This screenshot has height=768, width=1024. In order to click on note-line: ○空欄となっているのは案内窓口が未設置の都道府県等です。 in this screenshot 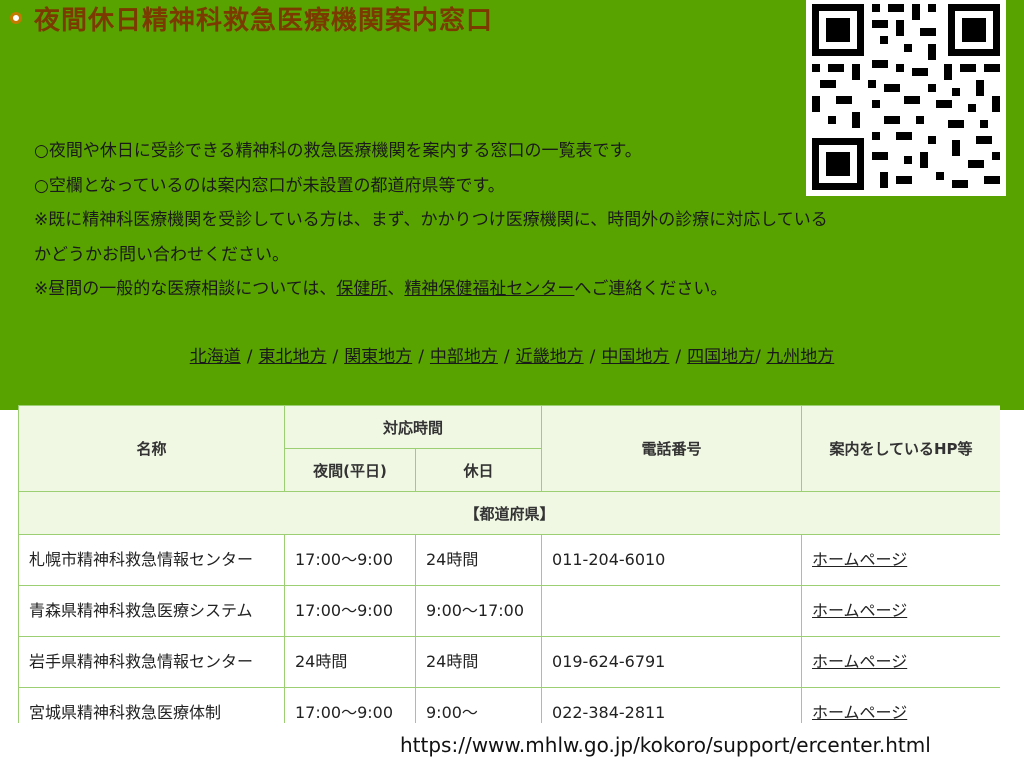, I will do `click(269, 185)`.